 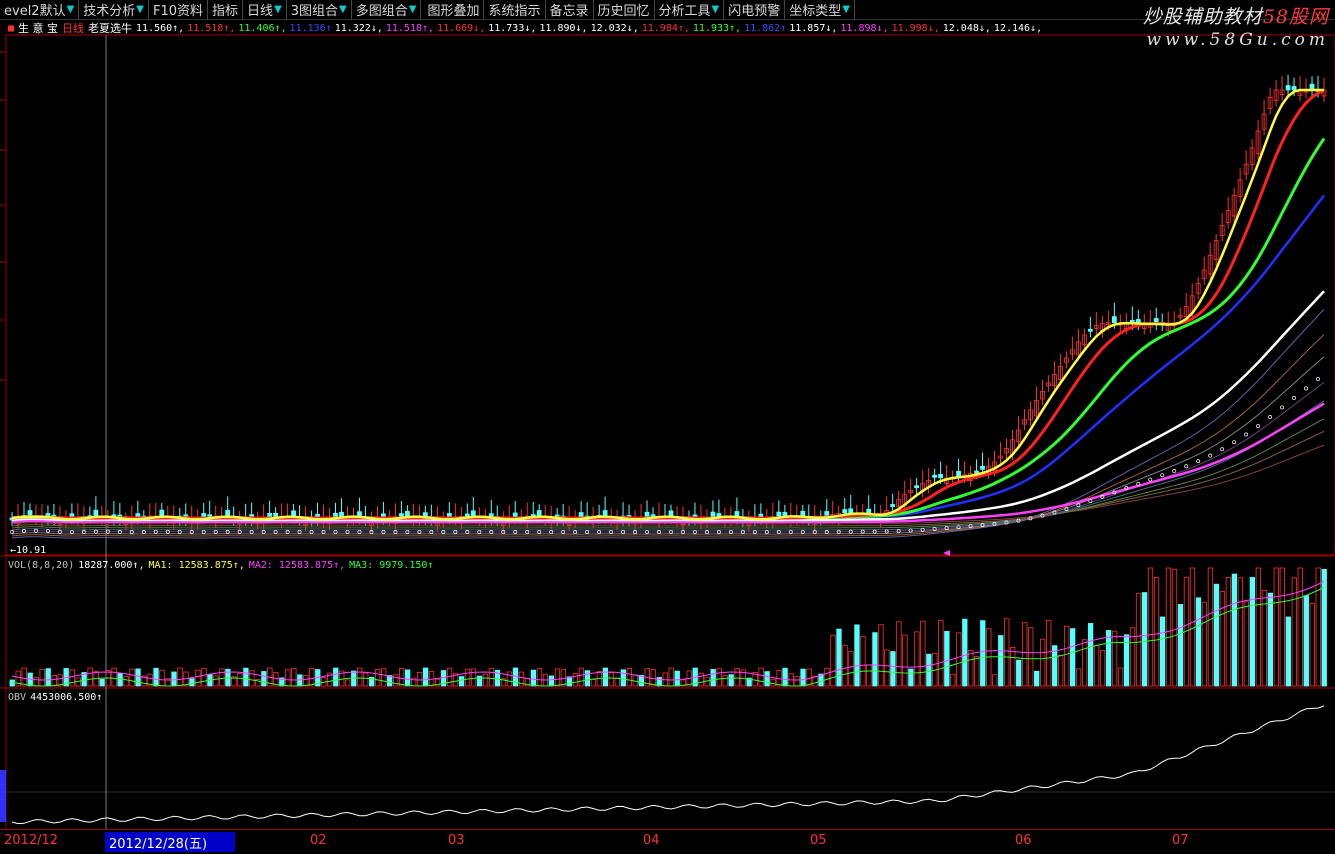 What do you see at coordinates (310, 28) in the screenshot?
I see `ma-value: 11.136↑` at bounding box center [310, 28].